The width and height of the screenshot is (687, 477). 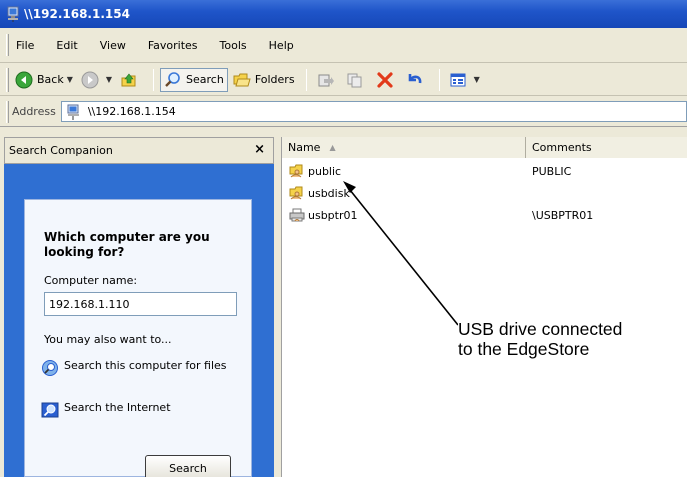 What do you see at coordinates (140, 304) in the screenshot?
I see `computer-name-input` at bounding box center [140, 304].